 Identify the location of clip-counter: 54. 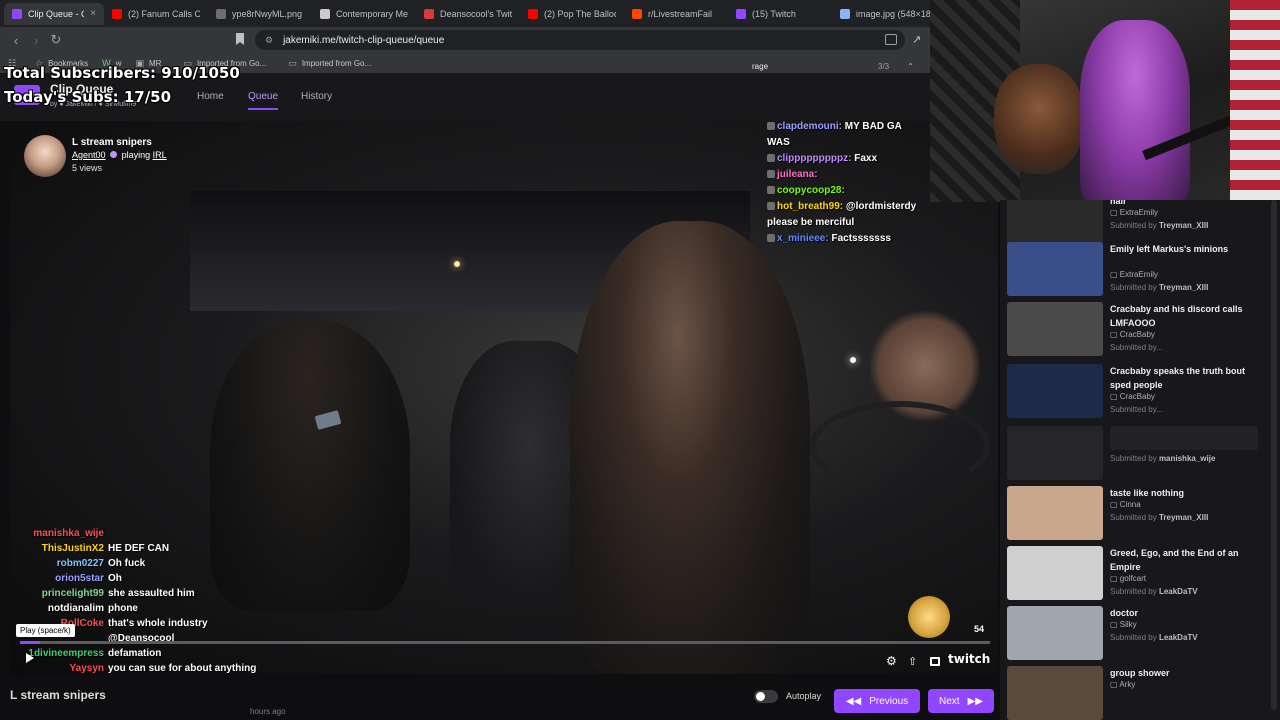
(979, 629).